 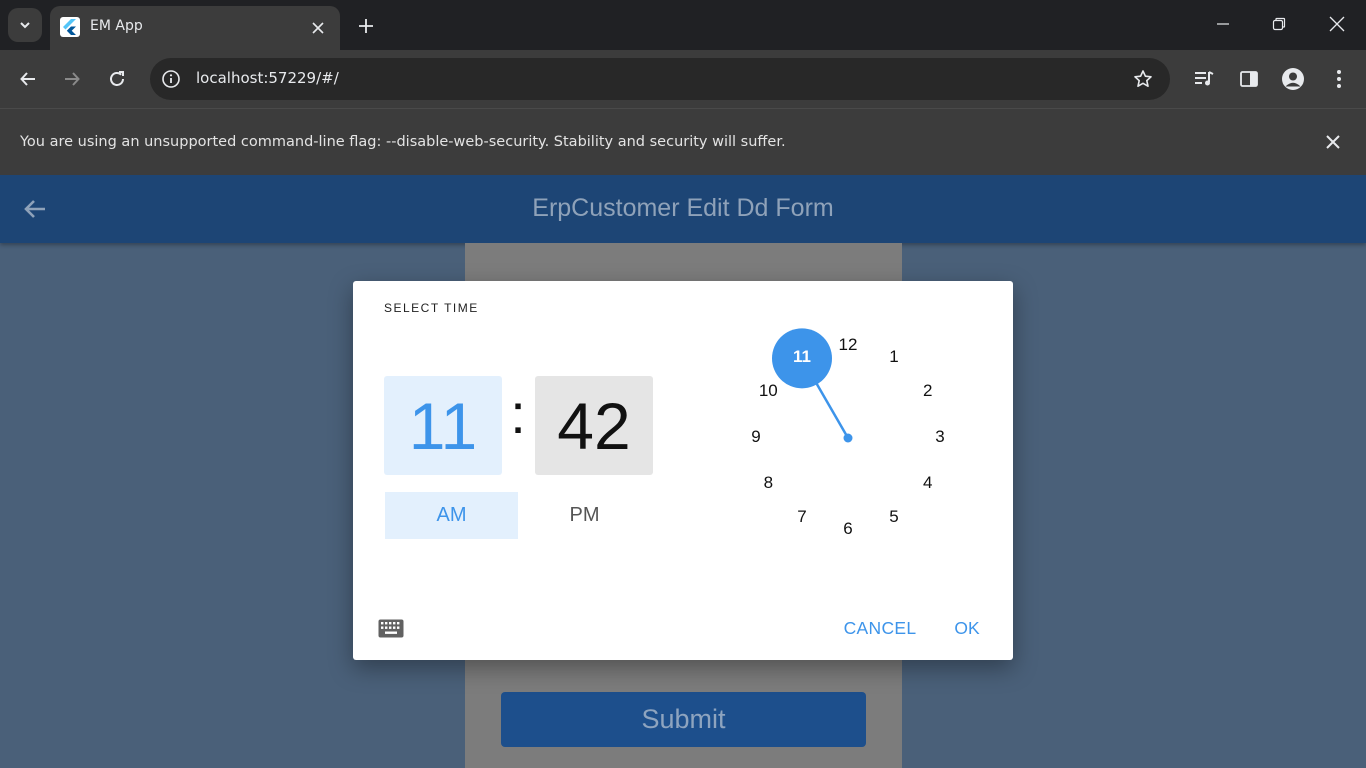 What do you see at coordinates (1143, 79) in the screenshot?
I see `bookmark-star-icon` at bounding box center [1143, 79].